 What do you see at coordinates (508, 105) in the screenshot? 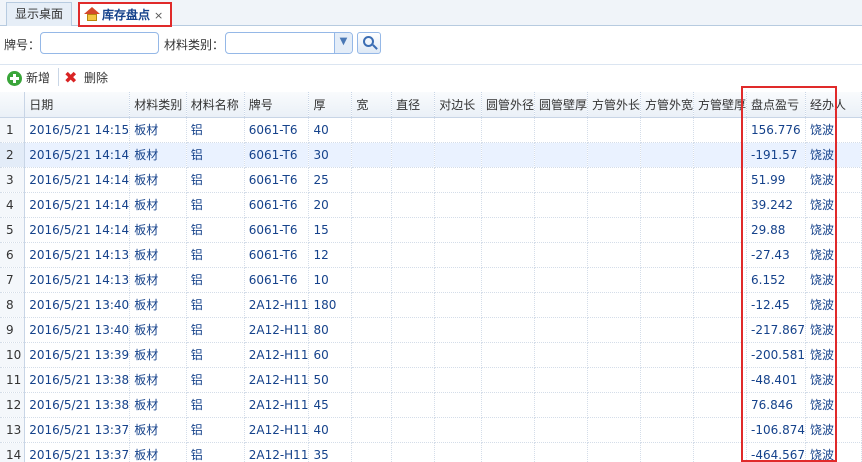
I see `col-header-tube-od: 圆管外径` at bounding box center [508, 105].